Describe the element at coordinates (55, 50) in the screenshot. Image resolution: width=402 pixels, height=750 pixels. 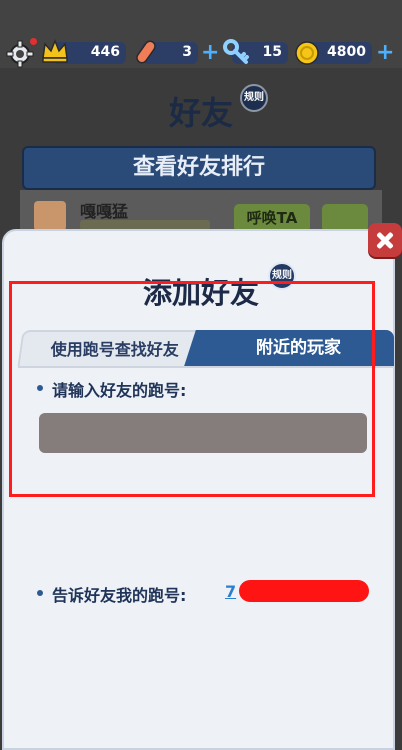
I see `crown-icon` at that location.